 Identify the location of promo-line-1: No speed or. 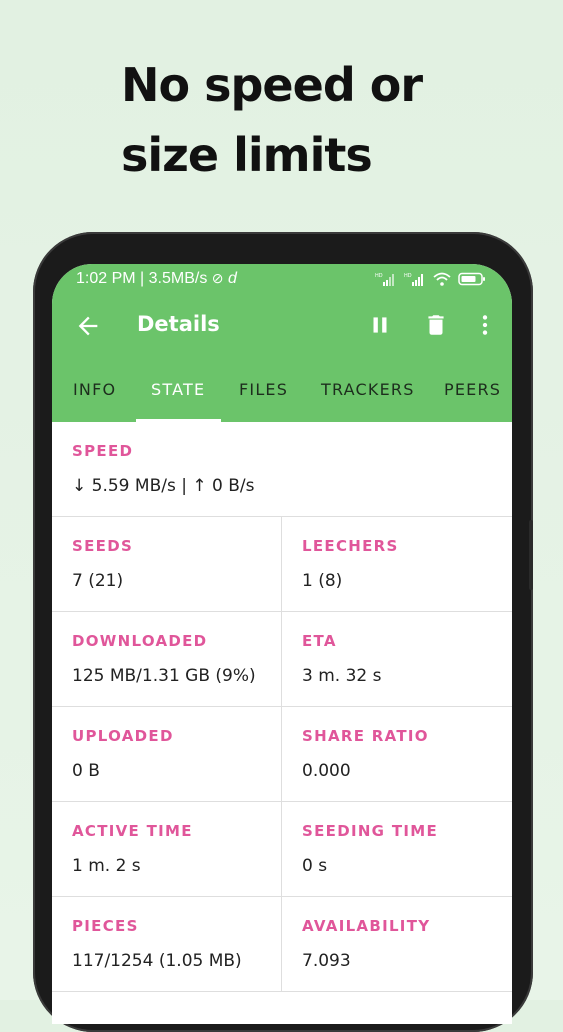
(272, 85).